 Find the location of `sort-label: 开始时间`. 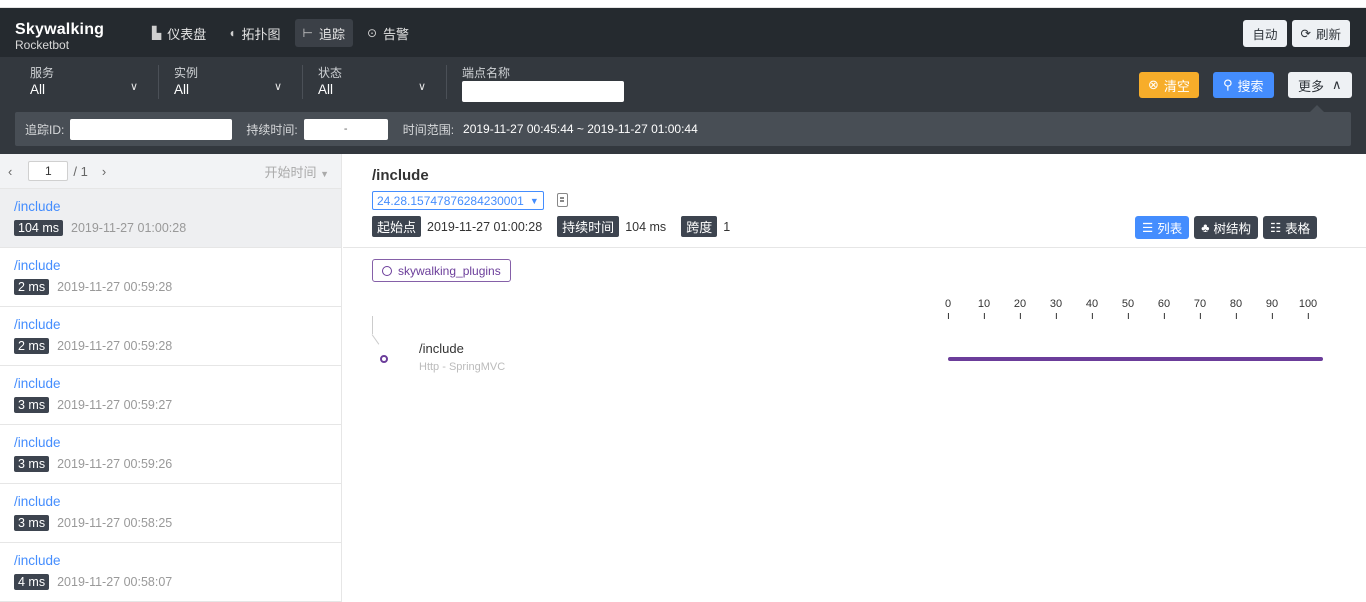

sort-label: 开始时间 is located at coordinates (290, 172).